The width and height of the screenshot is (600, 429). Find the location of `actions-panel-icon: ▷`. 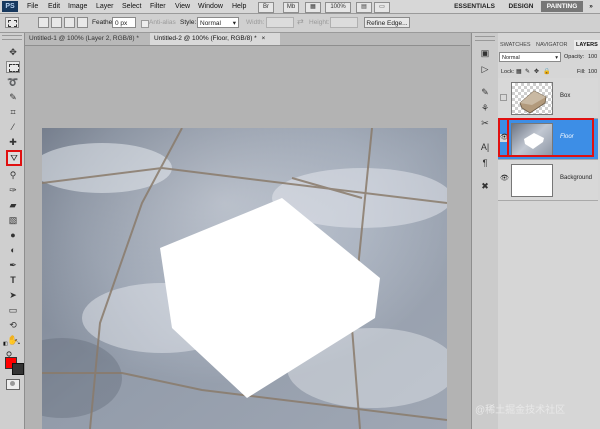

actions-panel-icon: ▷ is located at coordinates (485, 69).